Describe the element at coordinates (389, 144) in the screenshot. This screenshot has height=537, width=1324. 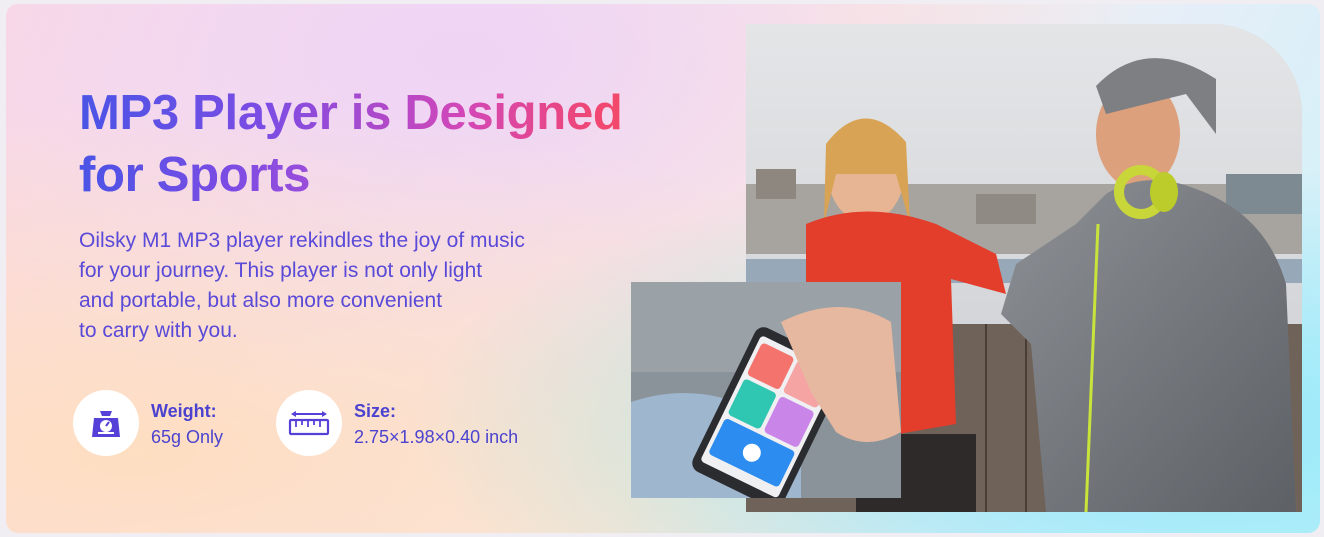
I see `page-title: MP3 Player is Designed for Sports` at that location.